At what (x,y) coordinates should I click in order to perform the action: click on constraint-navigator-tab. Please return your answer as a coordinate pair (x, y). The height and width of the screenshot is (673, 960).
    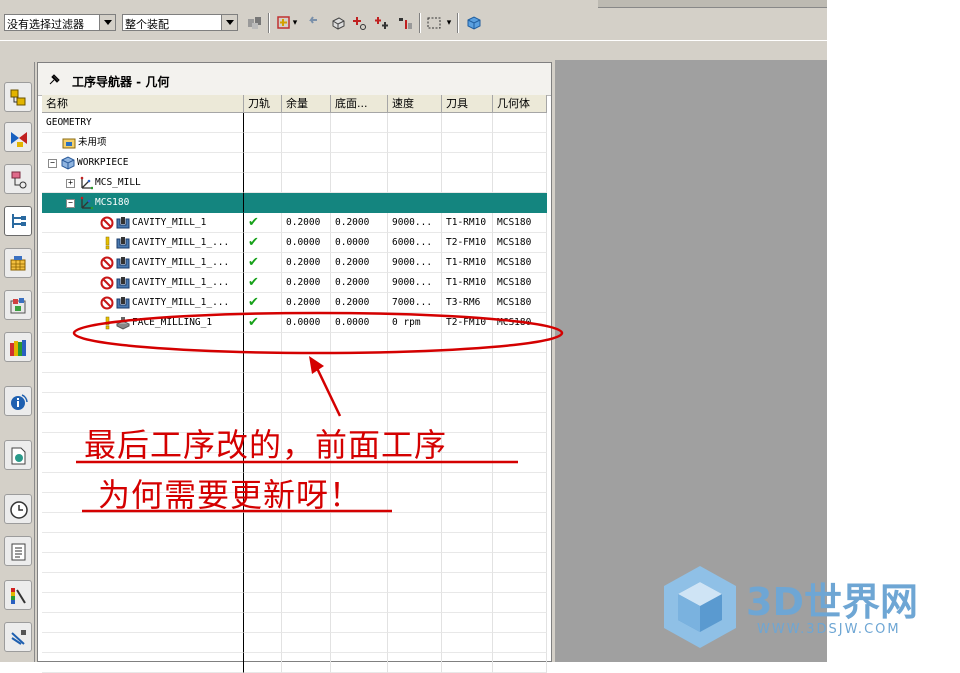
    Looking at the image, I should click on (18, 137).